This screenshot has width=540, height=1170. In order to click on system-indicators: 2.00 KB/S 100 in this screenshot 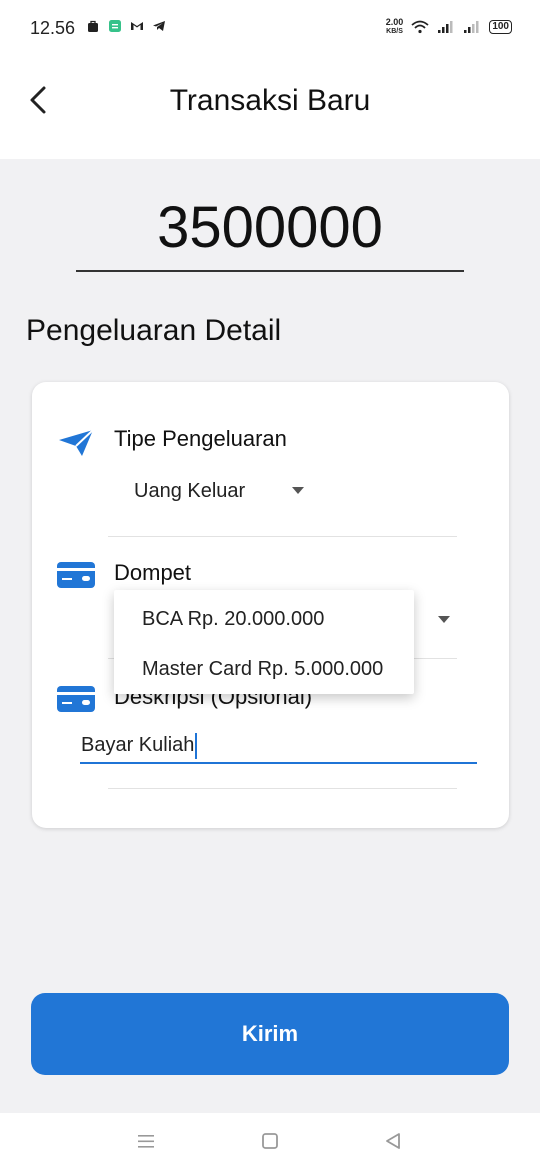, I will do `click(449, 27)`.